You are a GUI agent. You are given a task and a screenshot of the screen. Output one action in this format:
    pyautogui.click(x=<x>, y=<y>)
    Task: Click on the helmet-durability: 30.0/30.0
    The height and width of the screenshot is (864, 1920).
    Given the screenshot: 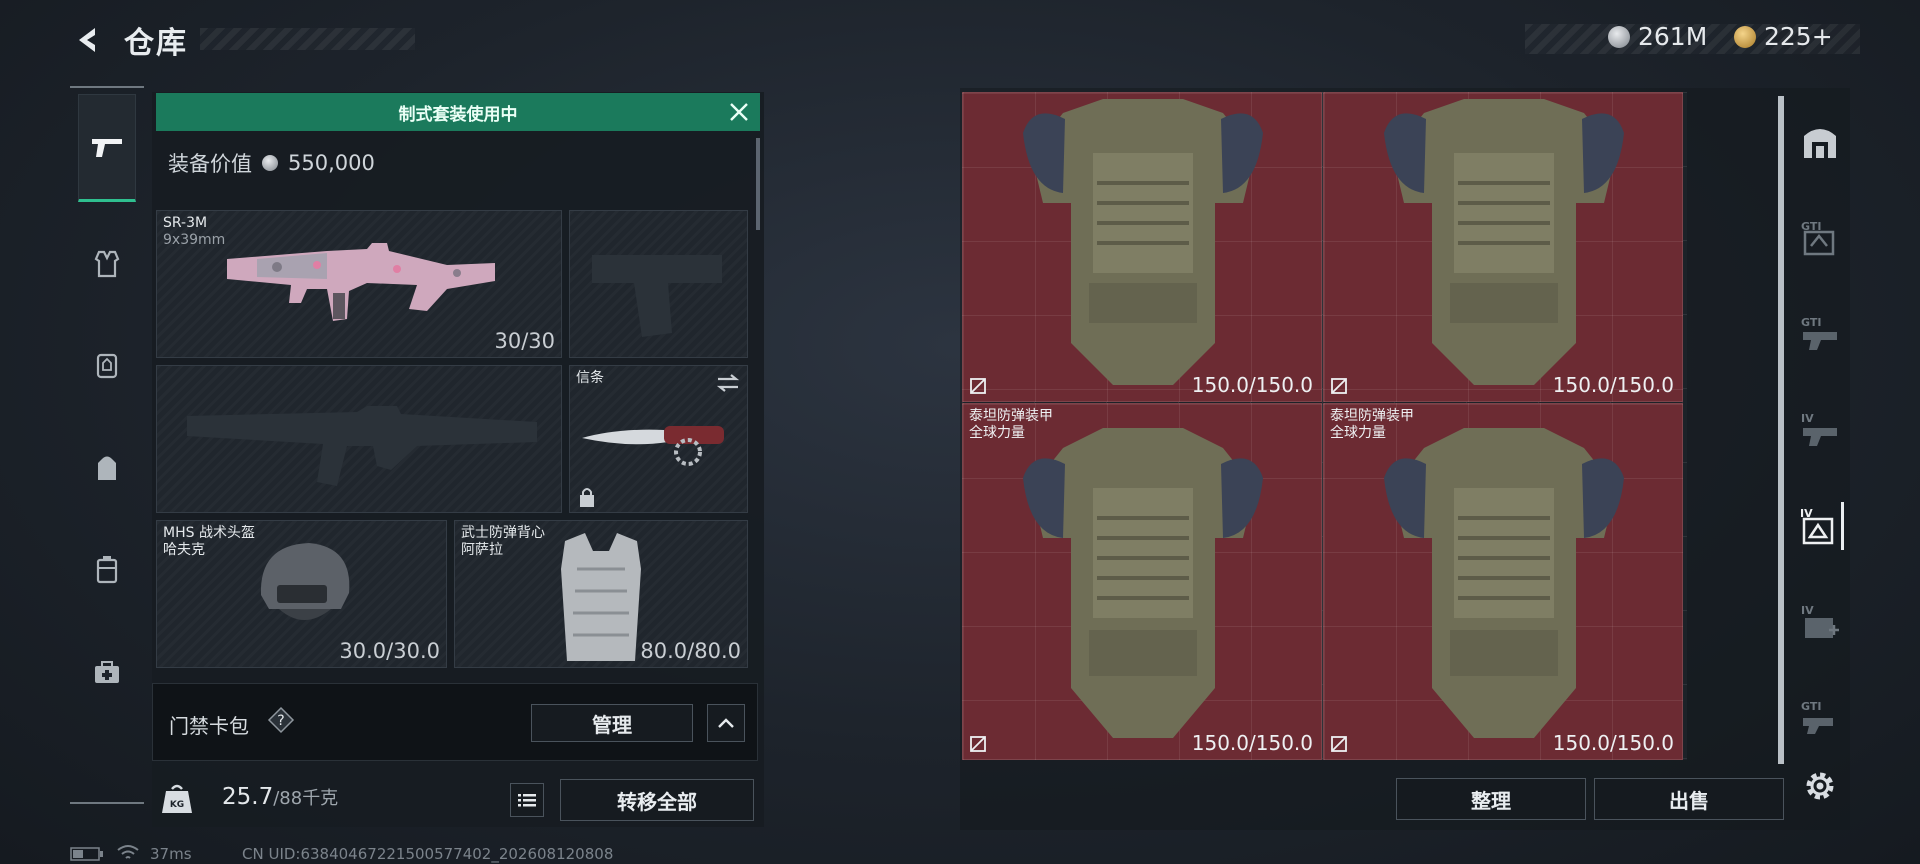 What is the action you would take?
    pyautogui.click(x=389, y=651)
    